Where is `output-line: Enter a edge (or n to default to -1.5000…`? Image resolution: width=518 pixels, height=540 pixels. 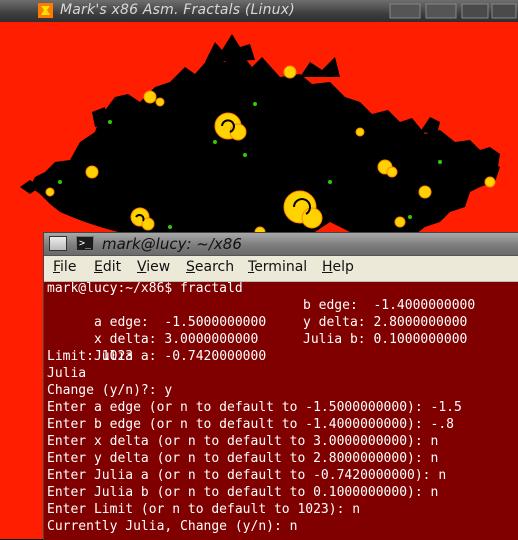 output-line: Enter a edge (or n to default to -1.5000… is located at coordinates (254, 407).